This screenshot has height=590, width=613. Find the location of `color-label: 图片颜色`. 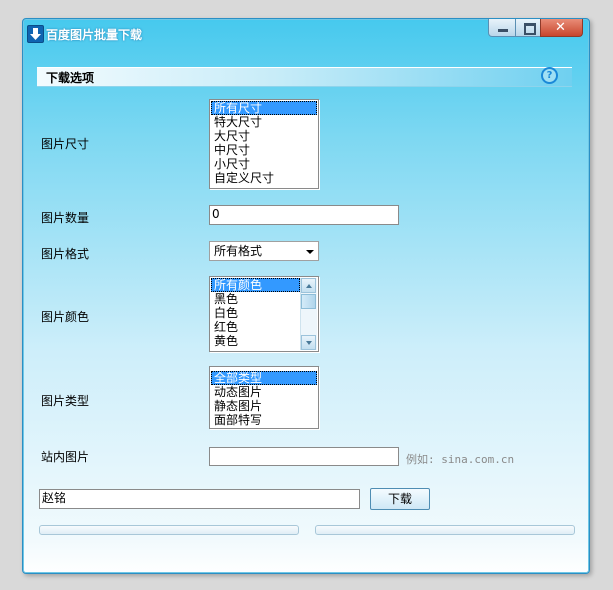

color-label: 图片颜色 is located at coordinates (65, 317).